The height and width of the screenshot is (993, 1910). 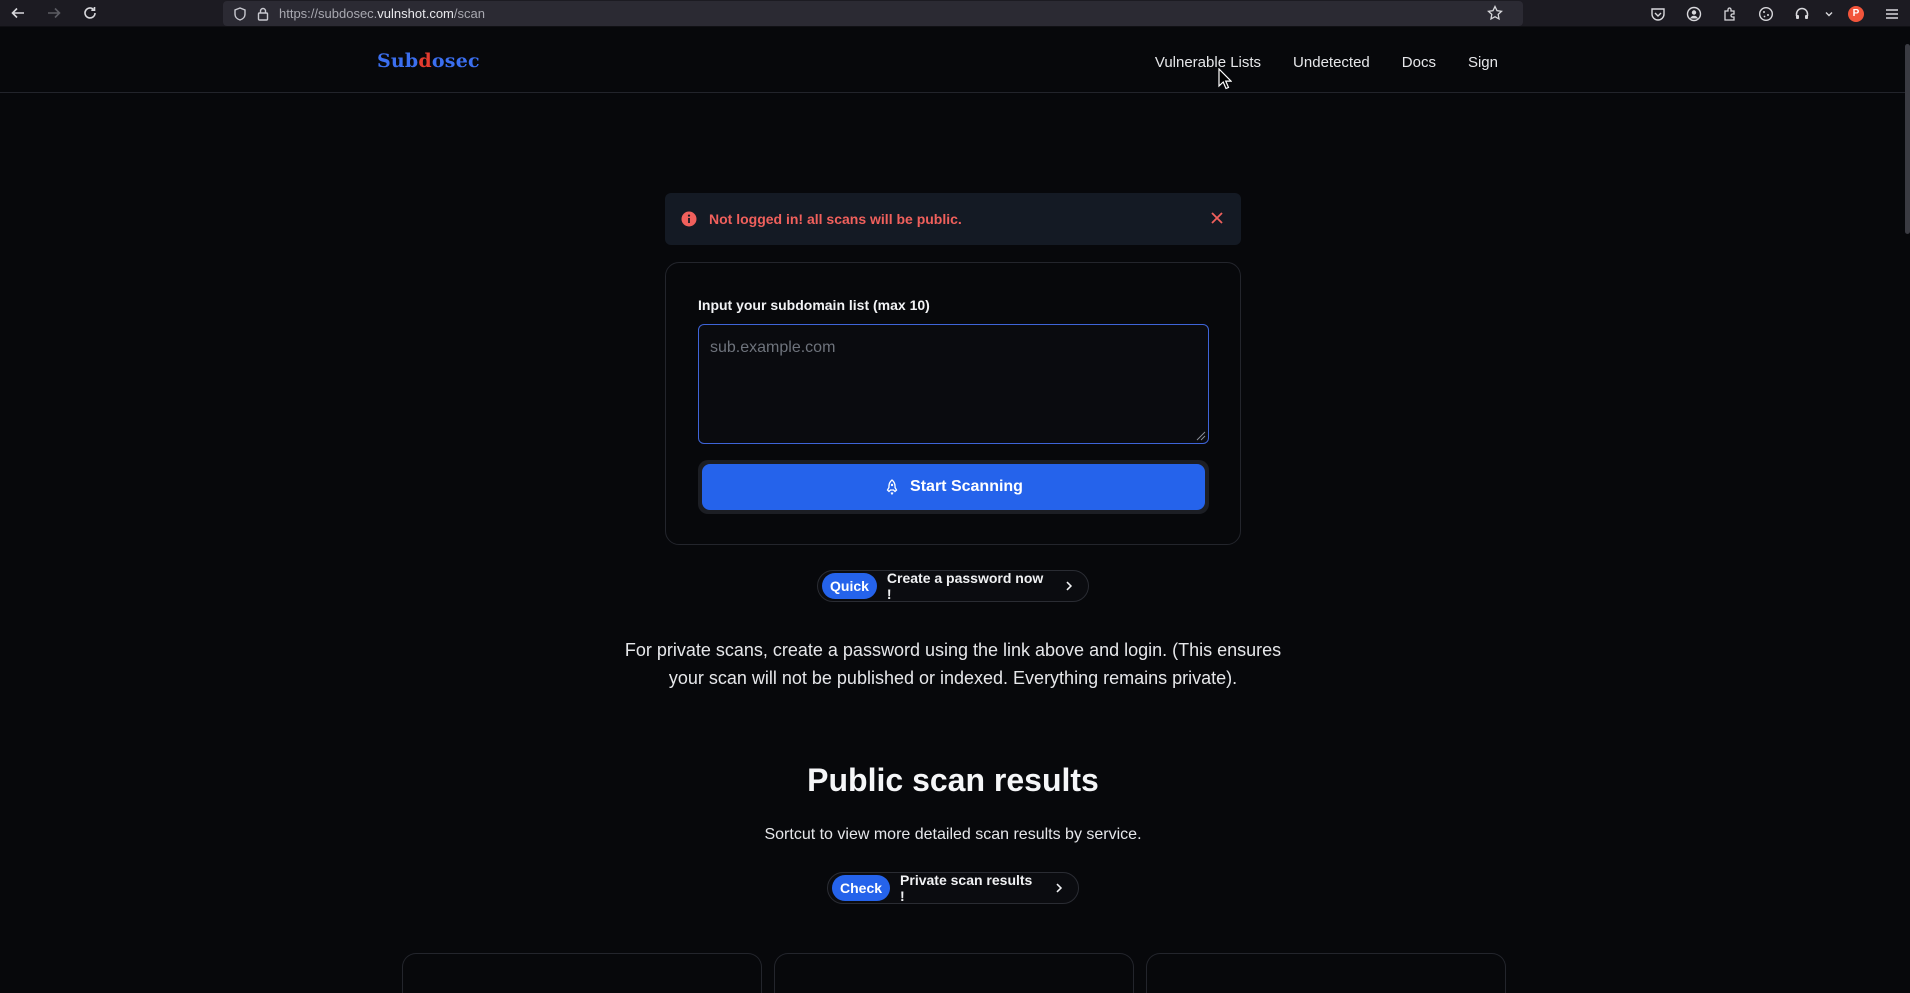 I want to click on back-button, so click(x=18, y=13).